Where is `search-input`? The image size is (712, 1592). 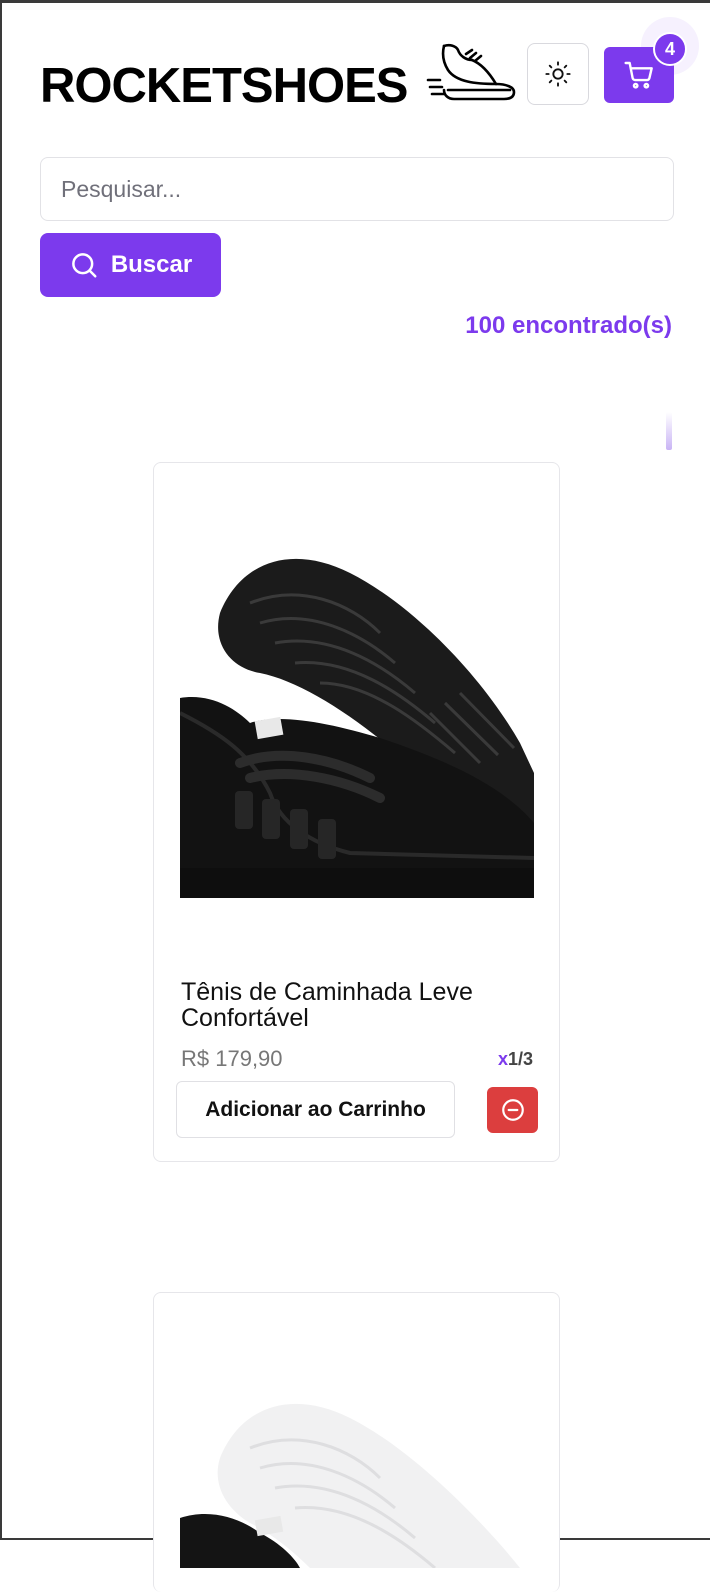 search-input is located at coordinates (357, 189).